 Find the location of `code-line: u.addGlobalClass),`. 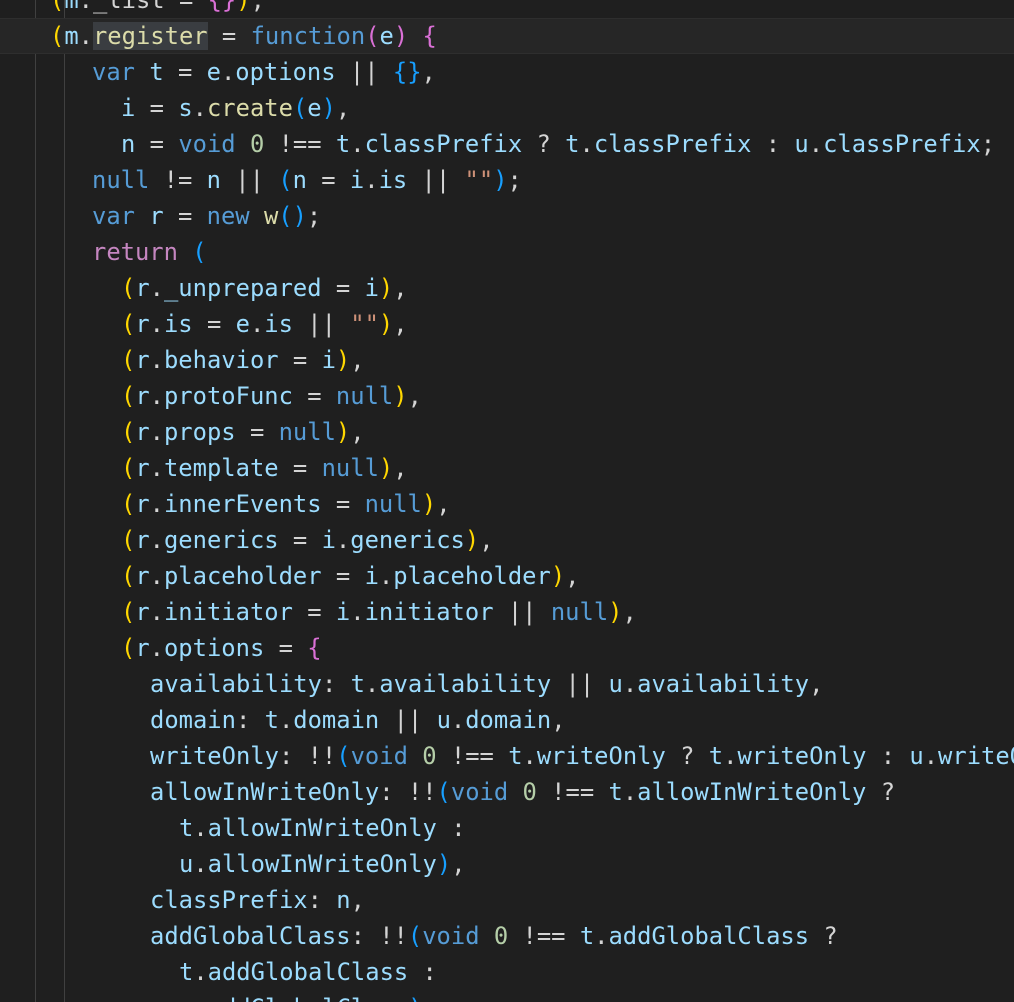

code-line: u.addGlobalClass), is located at coordinates (507, 996).